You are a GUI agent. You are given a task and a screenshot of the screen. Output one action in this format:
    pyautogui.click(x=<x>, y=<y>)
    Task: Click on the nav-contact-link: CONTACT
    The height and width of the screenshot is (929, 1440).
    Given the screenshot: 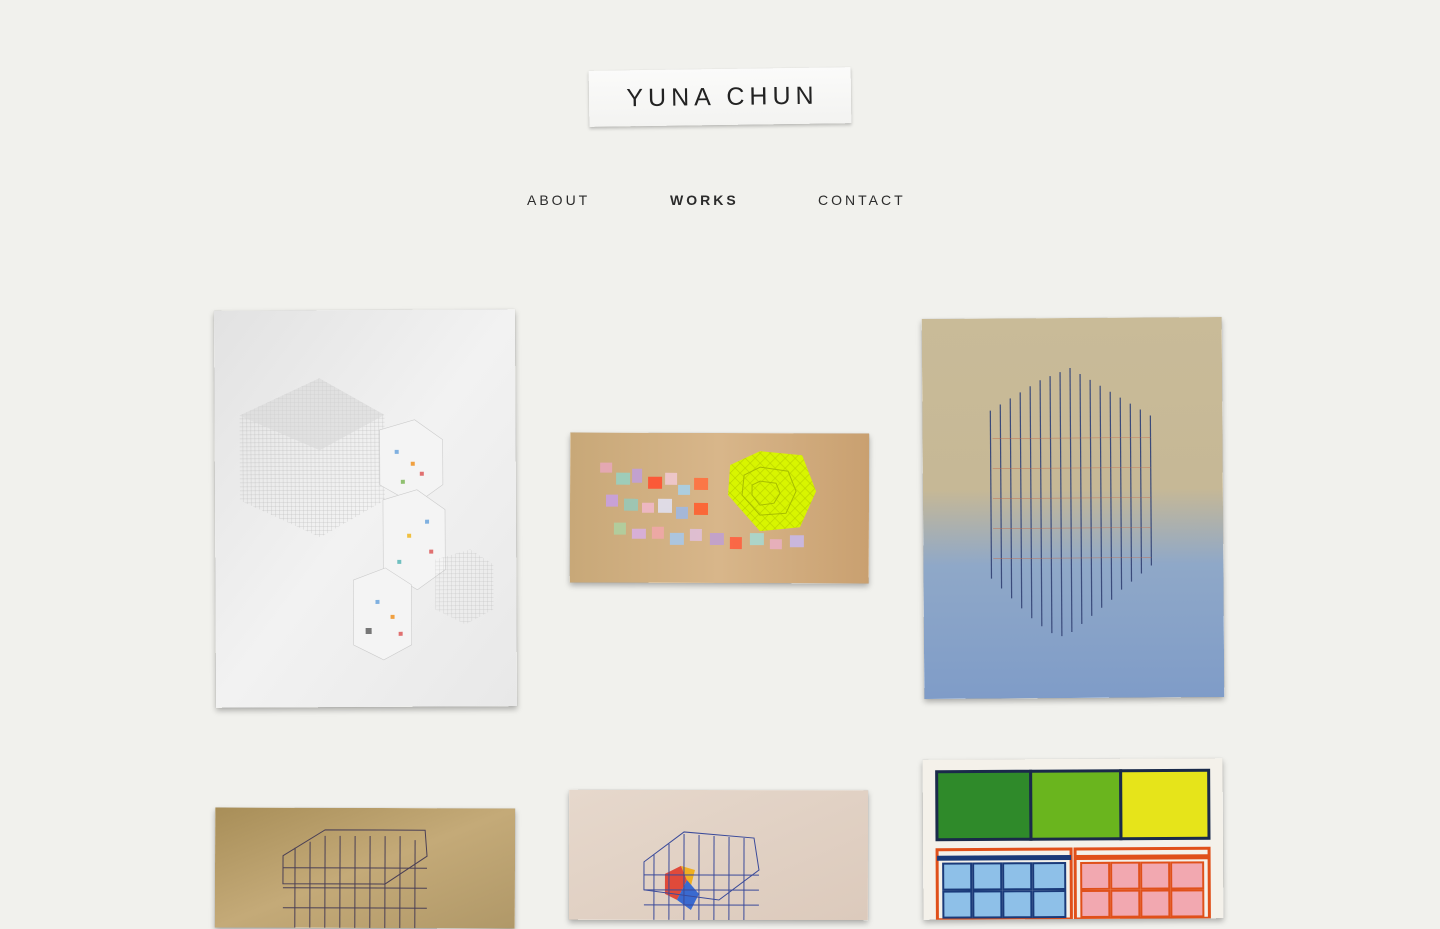 What is the action you would take?
    pyautogui.click(x=862, y=200)
    